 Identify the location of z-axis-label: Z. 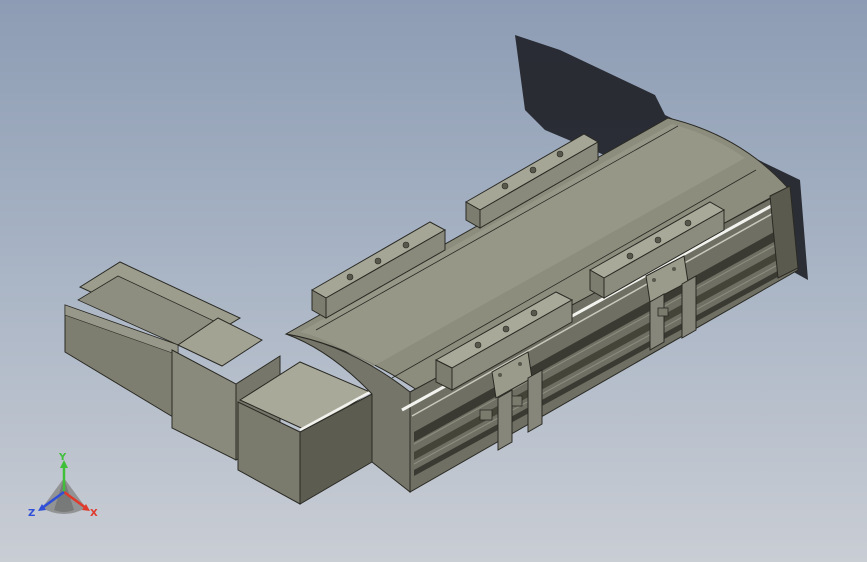
(31, 513).